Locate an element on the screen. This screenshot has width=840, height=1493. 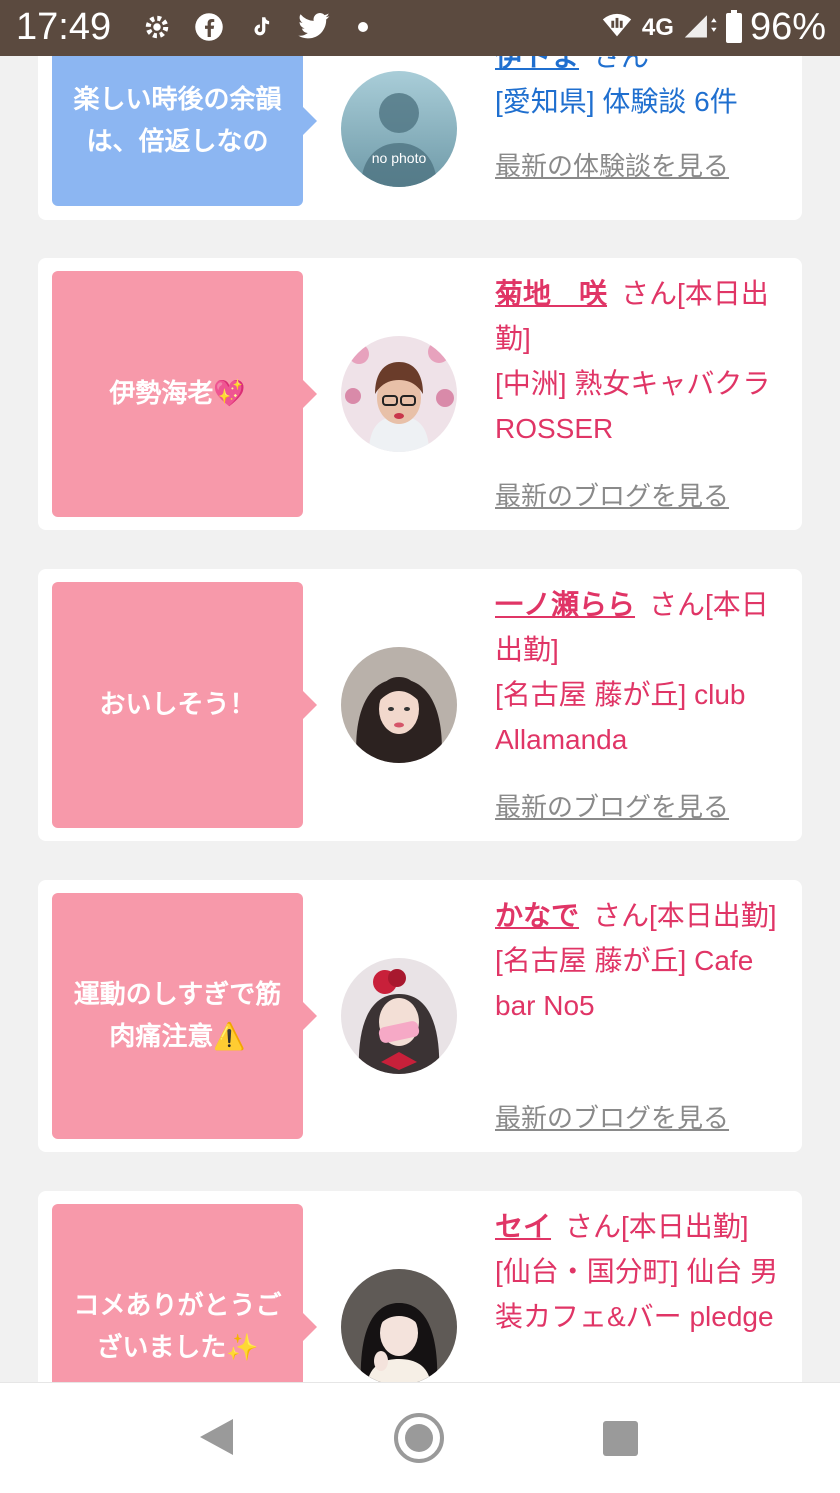
poster-detail: [愛知県] 体験談 6件 is located at coordinates (616, 101).